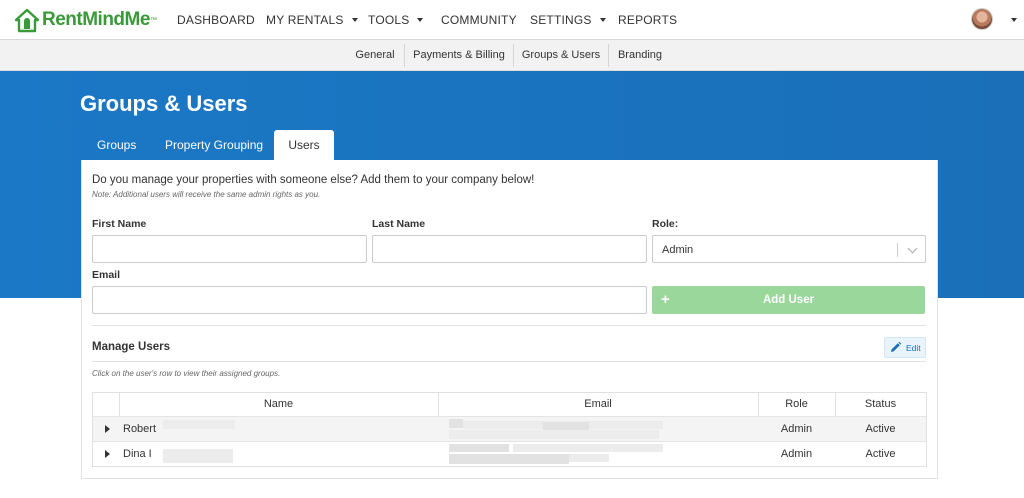 The width and height of the screenshot is (1024, 498). I want to click on pencil-icon, so click(896, 346).